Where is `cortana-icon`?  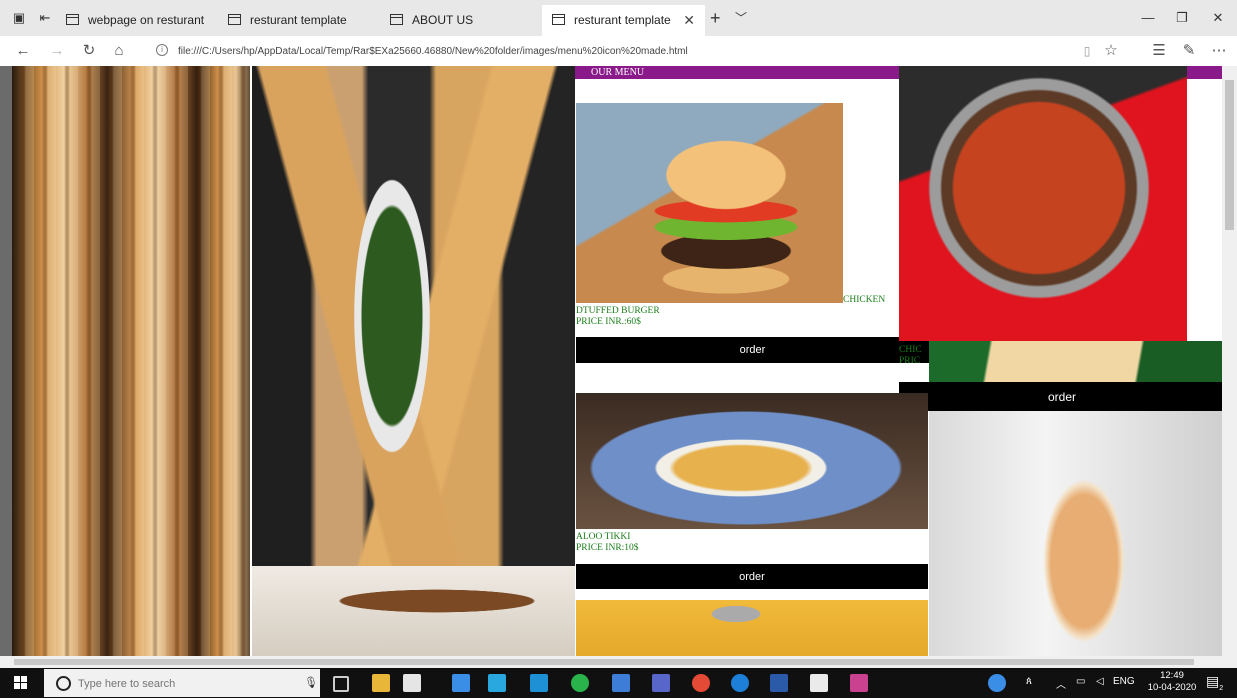
cortana-icon is located at coordinates (63, 683).